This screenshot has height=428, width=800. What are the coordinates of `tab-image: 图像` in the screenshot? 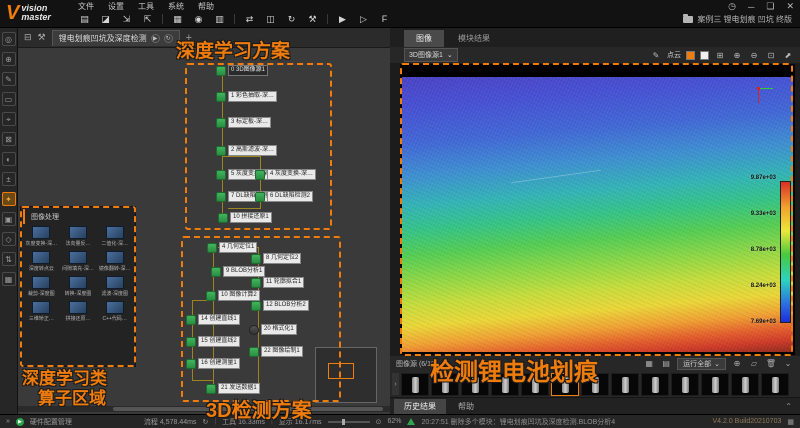 It's located at (424, 38).